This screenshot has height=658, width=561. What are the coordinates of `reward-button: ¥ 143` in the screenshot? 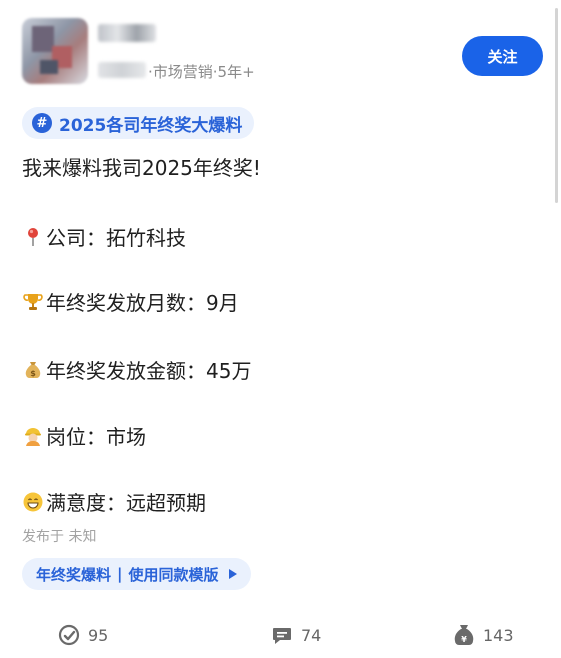 It's located at (483, 635).